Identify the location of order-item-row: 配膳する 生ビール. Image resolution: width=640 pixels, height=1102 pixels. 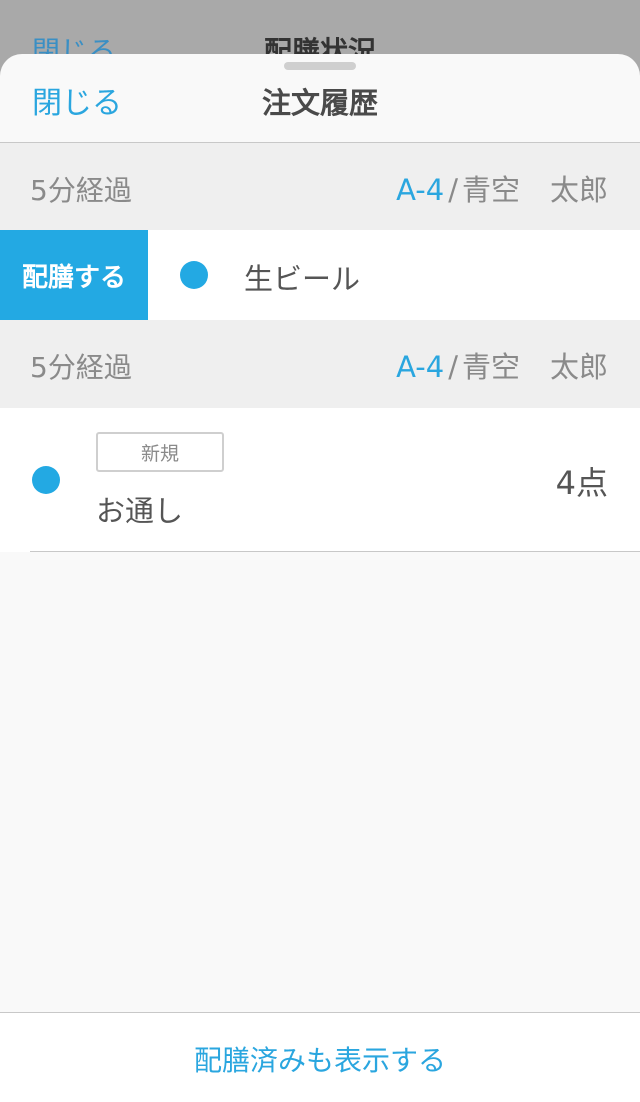
(320, 275).